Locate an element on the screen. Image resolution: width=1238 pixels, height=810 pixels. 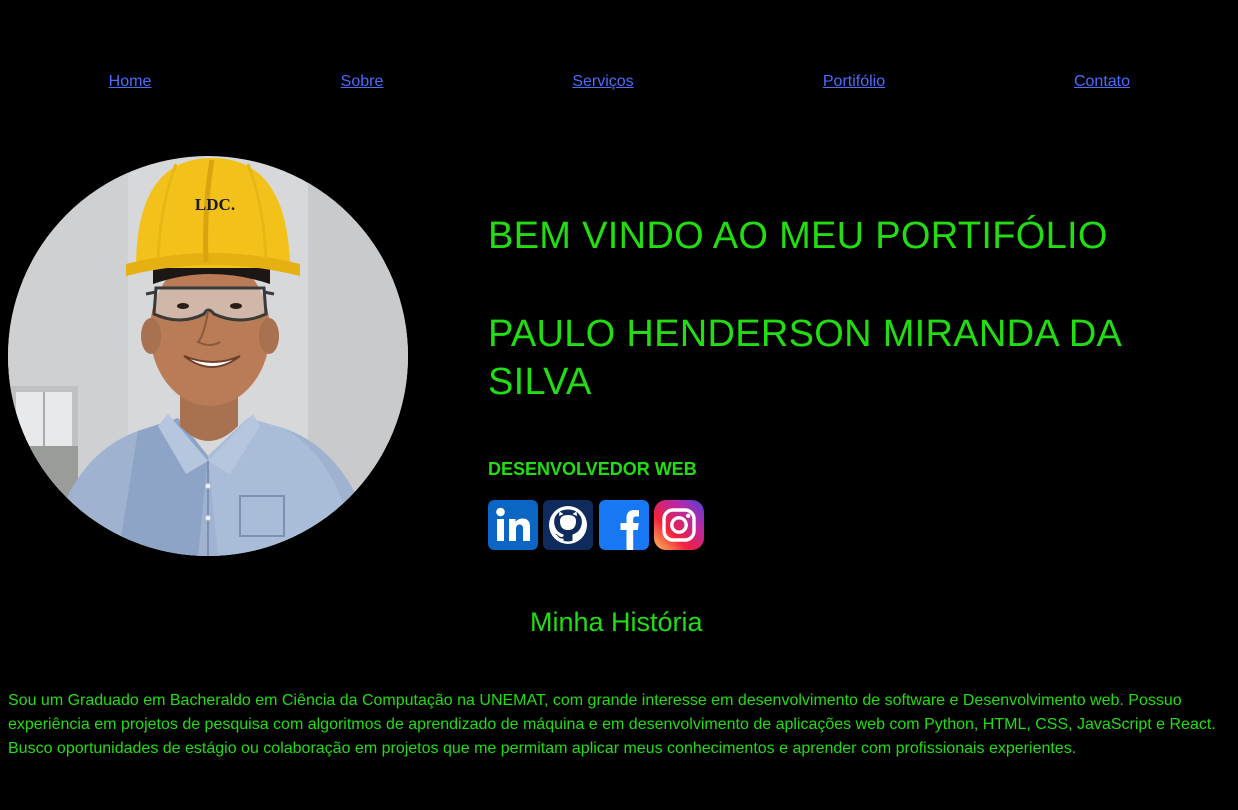
nav-home-link: Home is located at coordinates (130, 81).